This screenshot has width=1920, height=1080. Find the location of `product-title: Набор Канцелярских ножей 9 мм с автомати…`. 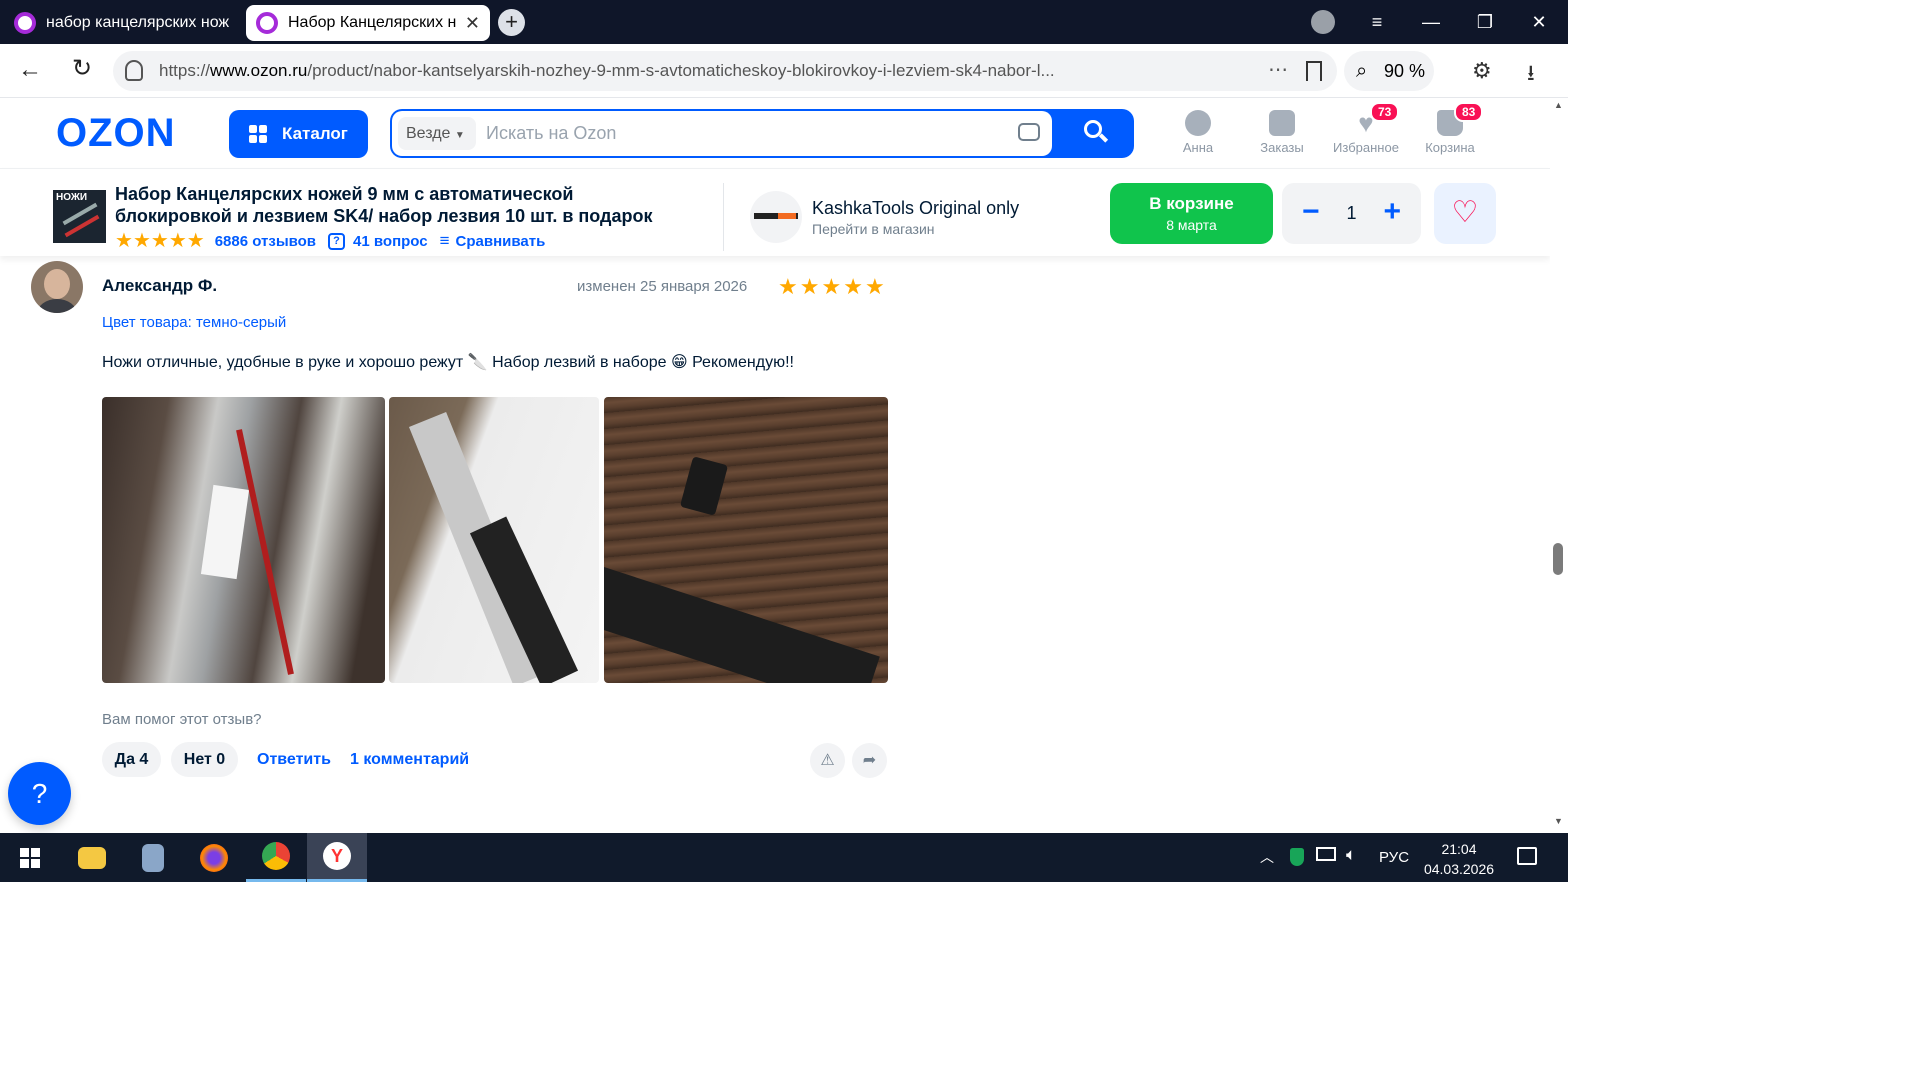

product-title: Набор Канцелярских ножей 9 мм с автомати… is located at coordinates (405, 205).